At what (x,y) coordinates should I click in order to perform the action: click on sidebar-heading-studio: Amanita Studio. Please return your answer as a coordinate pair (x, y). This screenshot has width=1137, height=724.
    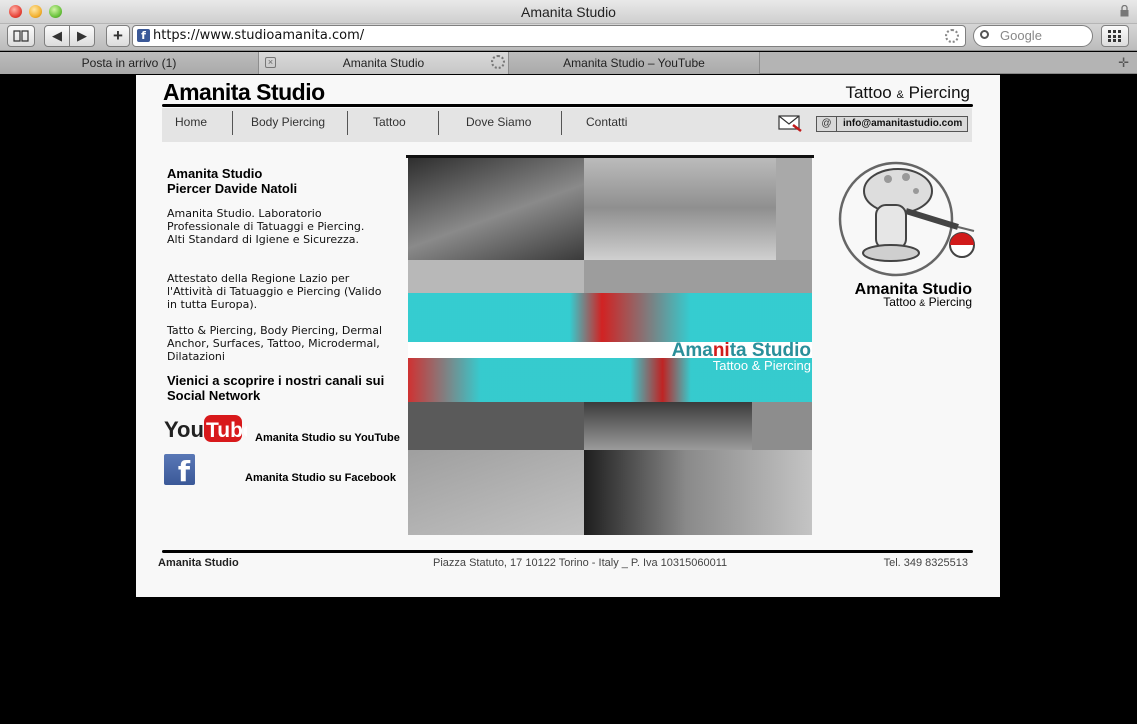
    Looking at the image, I should click on (215, 173).